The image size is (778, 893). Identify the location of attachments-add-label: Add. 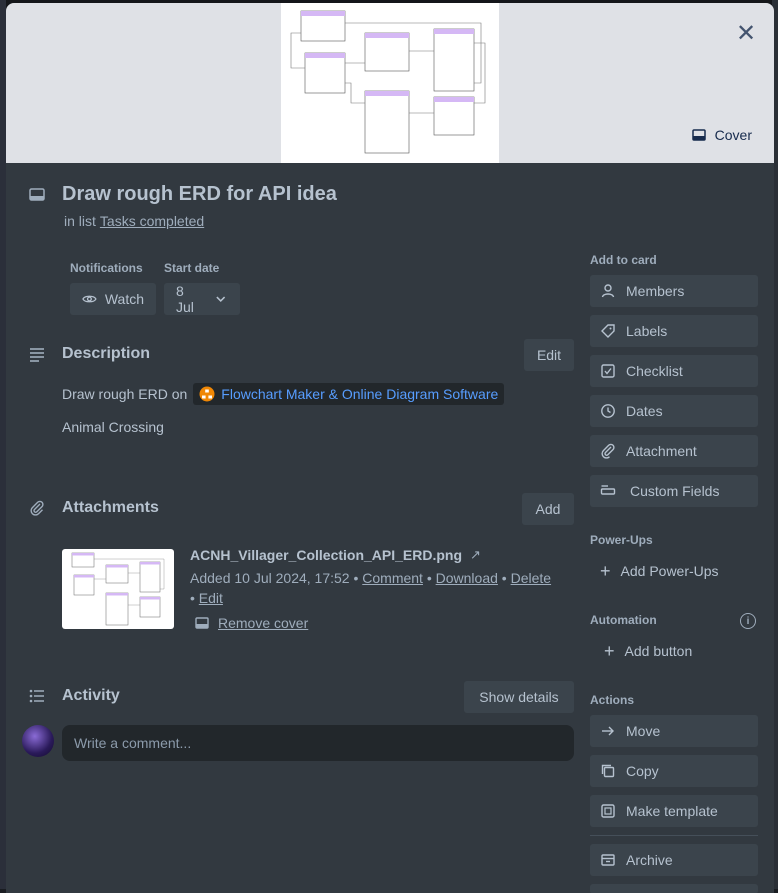
(548, 509).